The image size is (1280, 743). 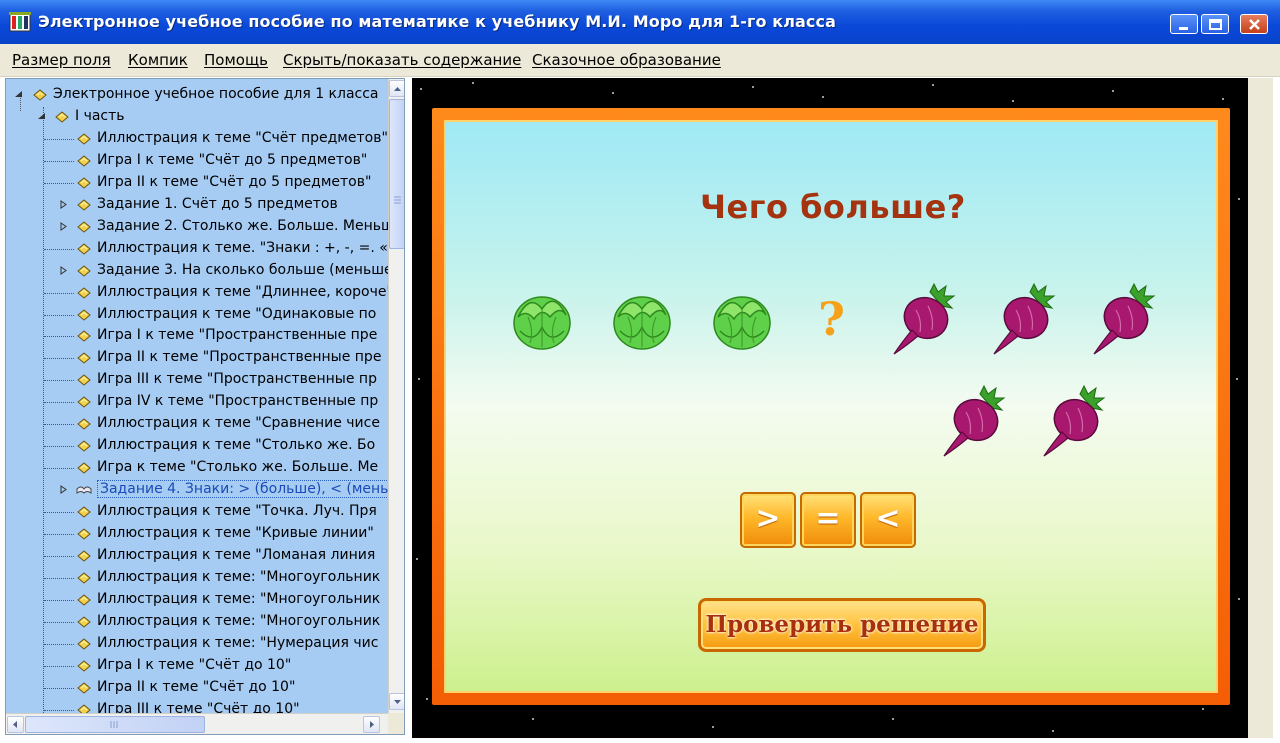 What do you see at coordinates (199, 293) in the screenshot?
I see `tree-item: Иллюстрация к теме "Длиннее, короче"` at bounding box center [199, 293].